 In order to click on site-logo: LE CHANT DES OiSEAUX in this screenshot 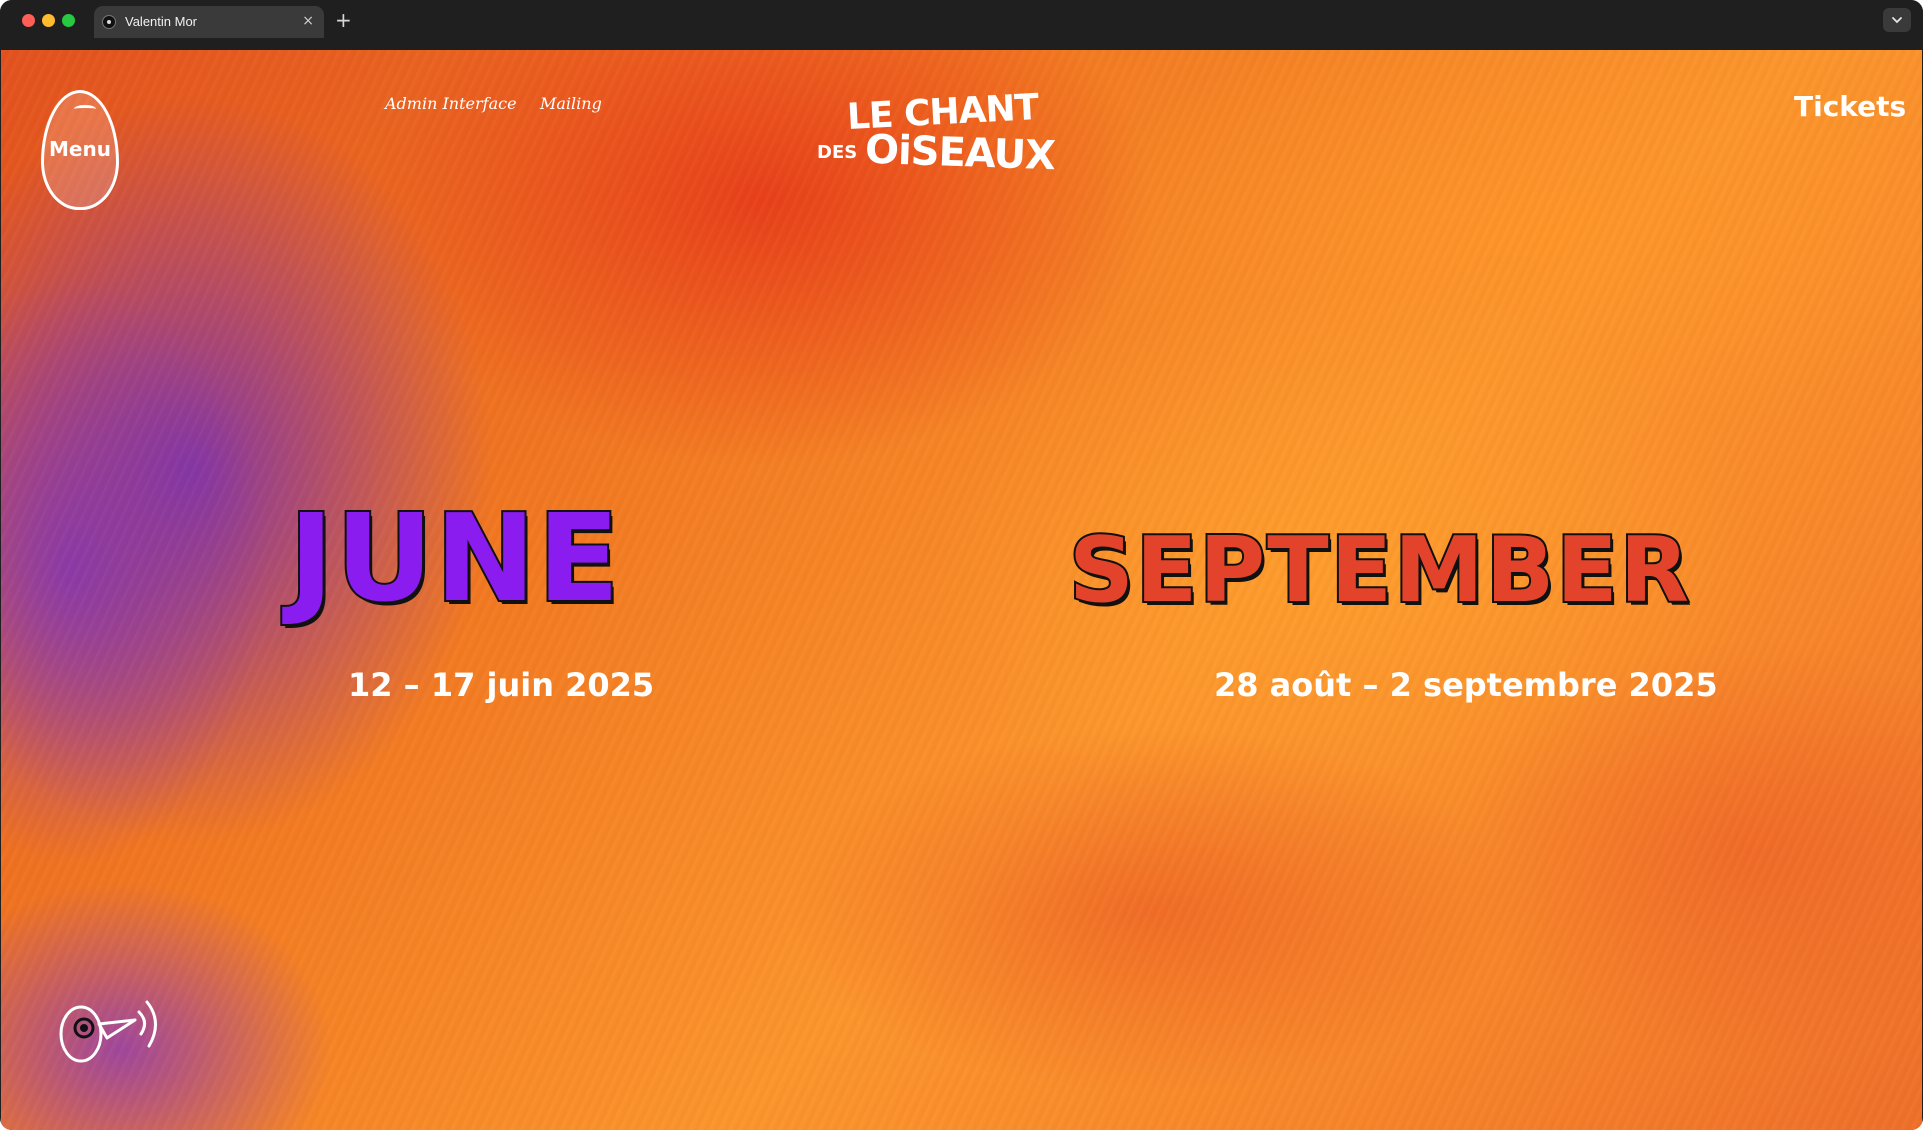, I will do `click(950, 140)`.